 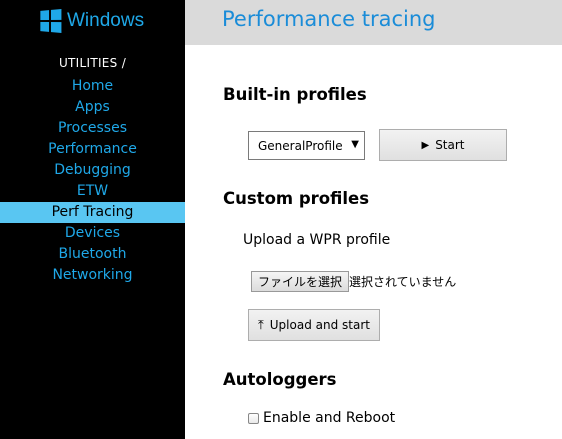 What do you see at coordinates (92, 233) in the screenshot?
I see `sidebar-item-devices: Devices` at bounding box center [92, 233].